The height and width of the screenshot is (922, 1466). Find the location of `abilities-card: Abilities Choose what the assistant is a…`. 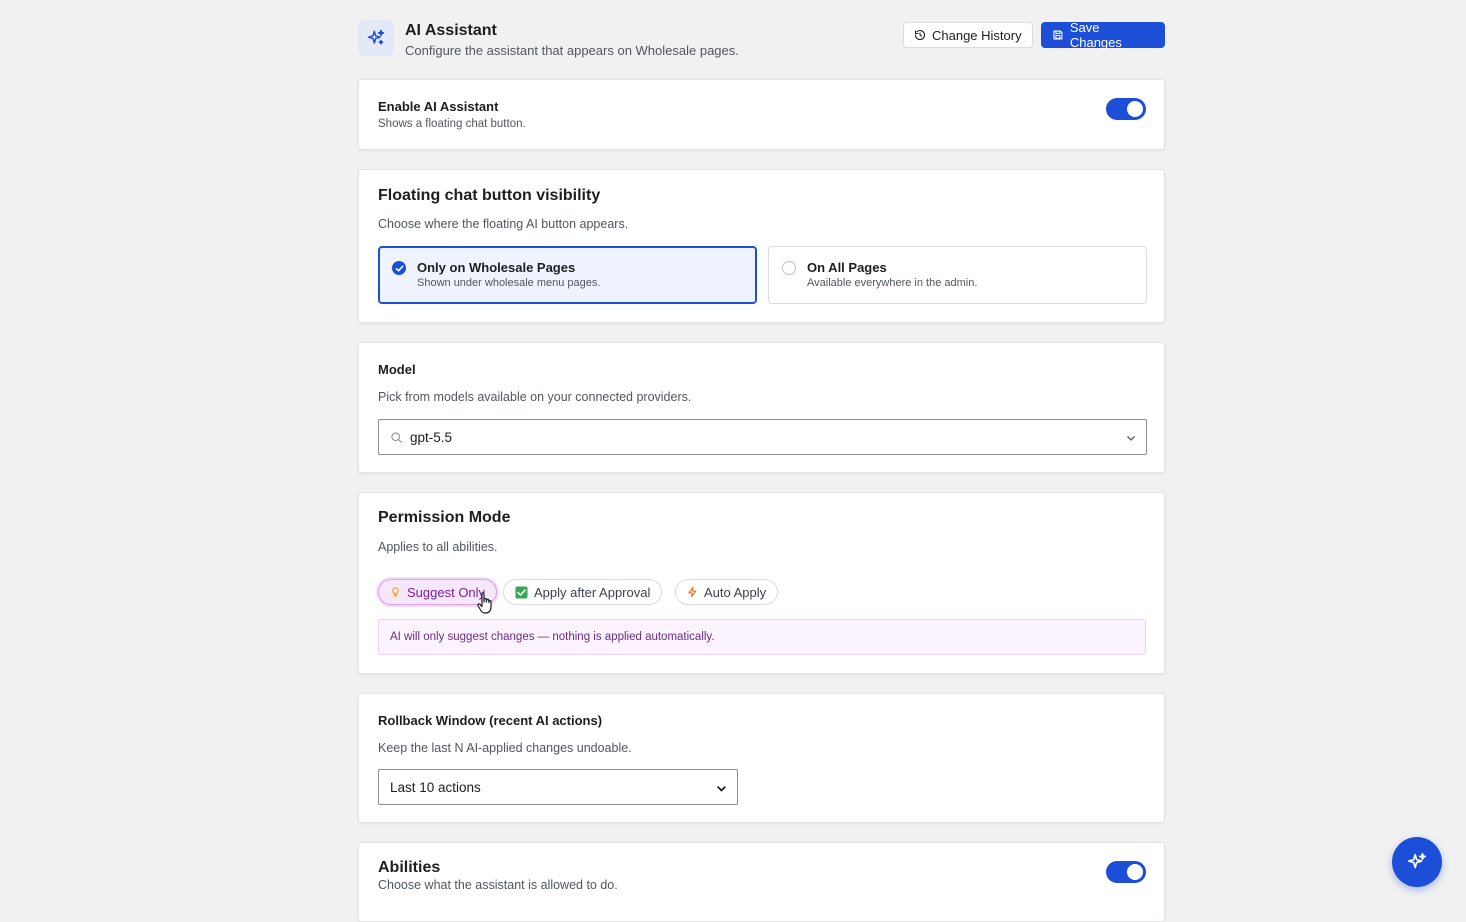

abilities-card: Abilities Choose what the assistant is a… is located at coordinates (761, 882).